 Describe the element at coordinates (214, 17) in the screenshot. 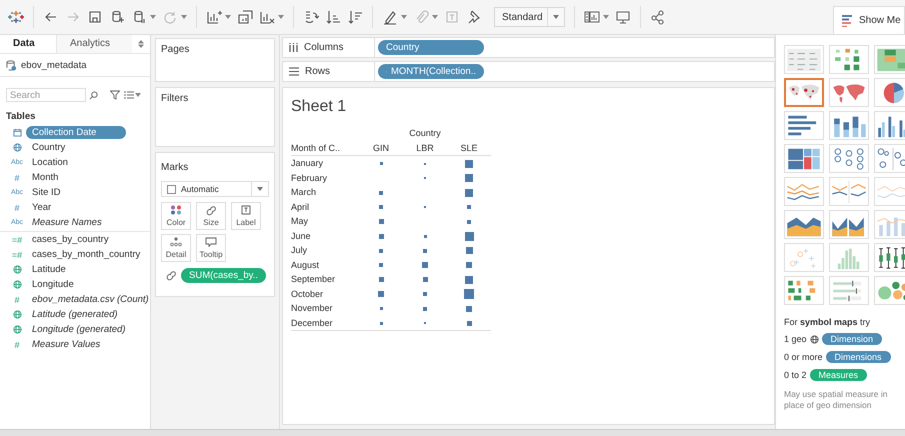

I see `new-sheet-icon` at that location.